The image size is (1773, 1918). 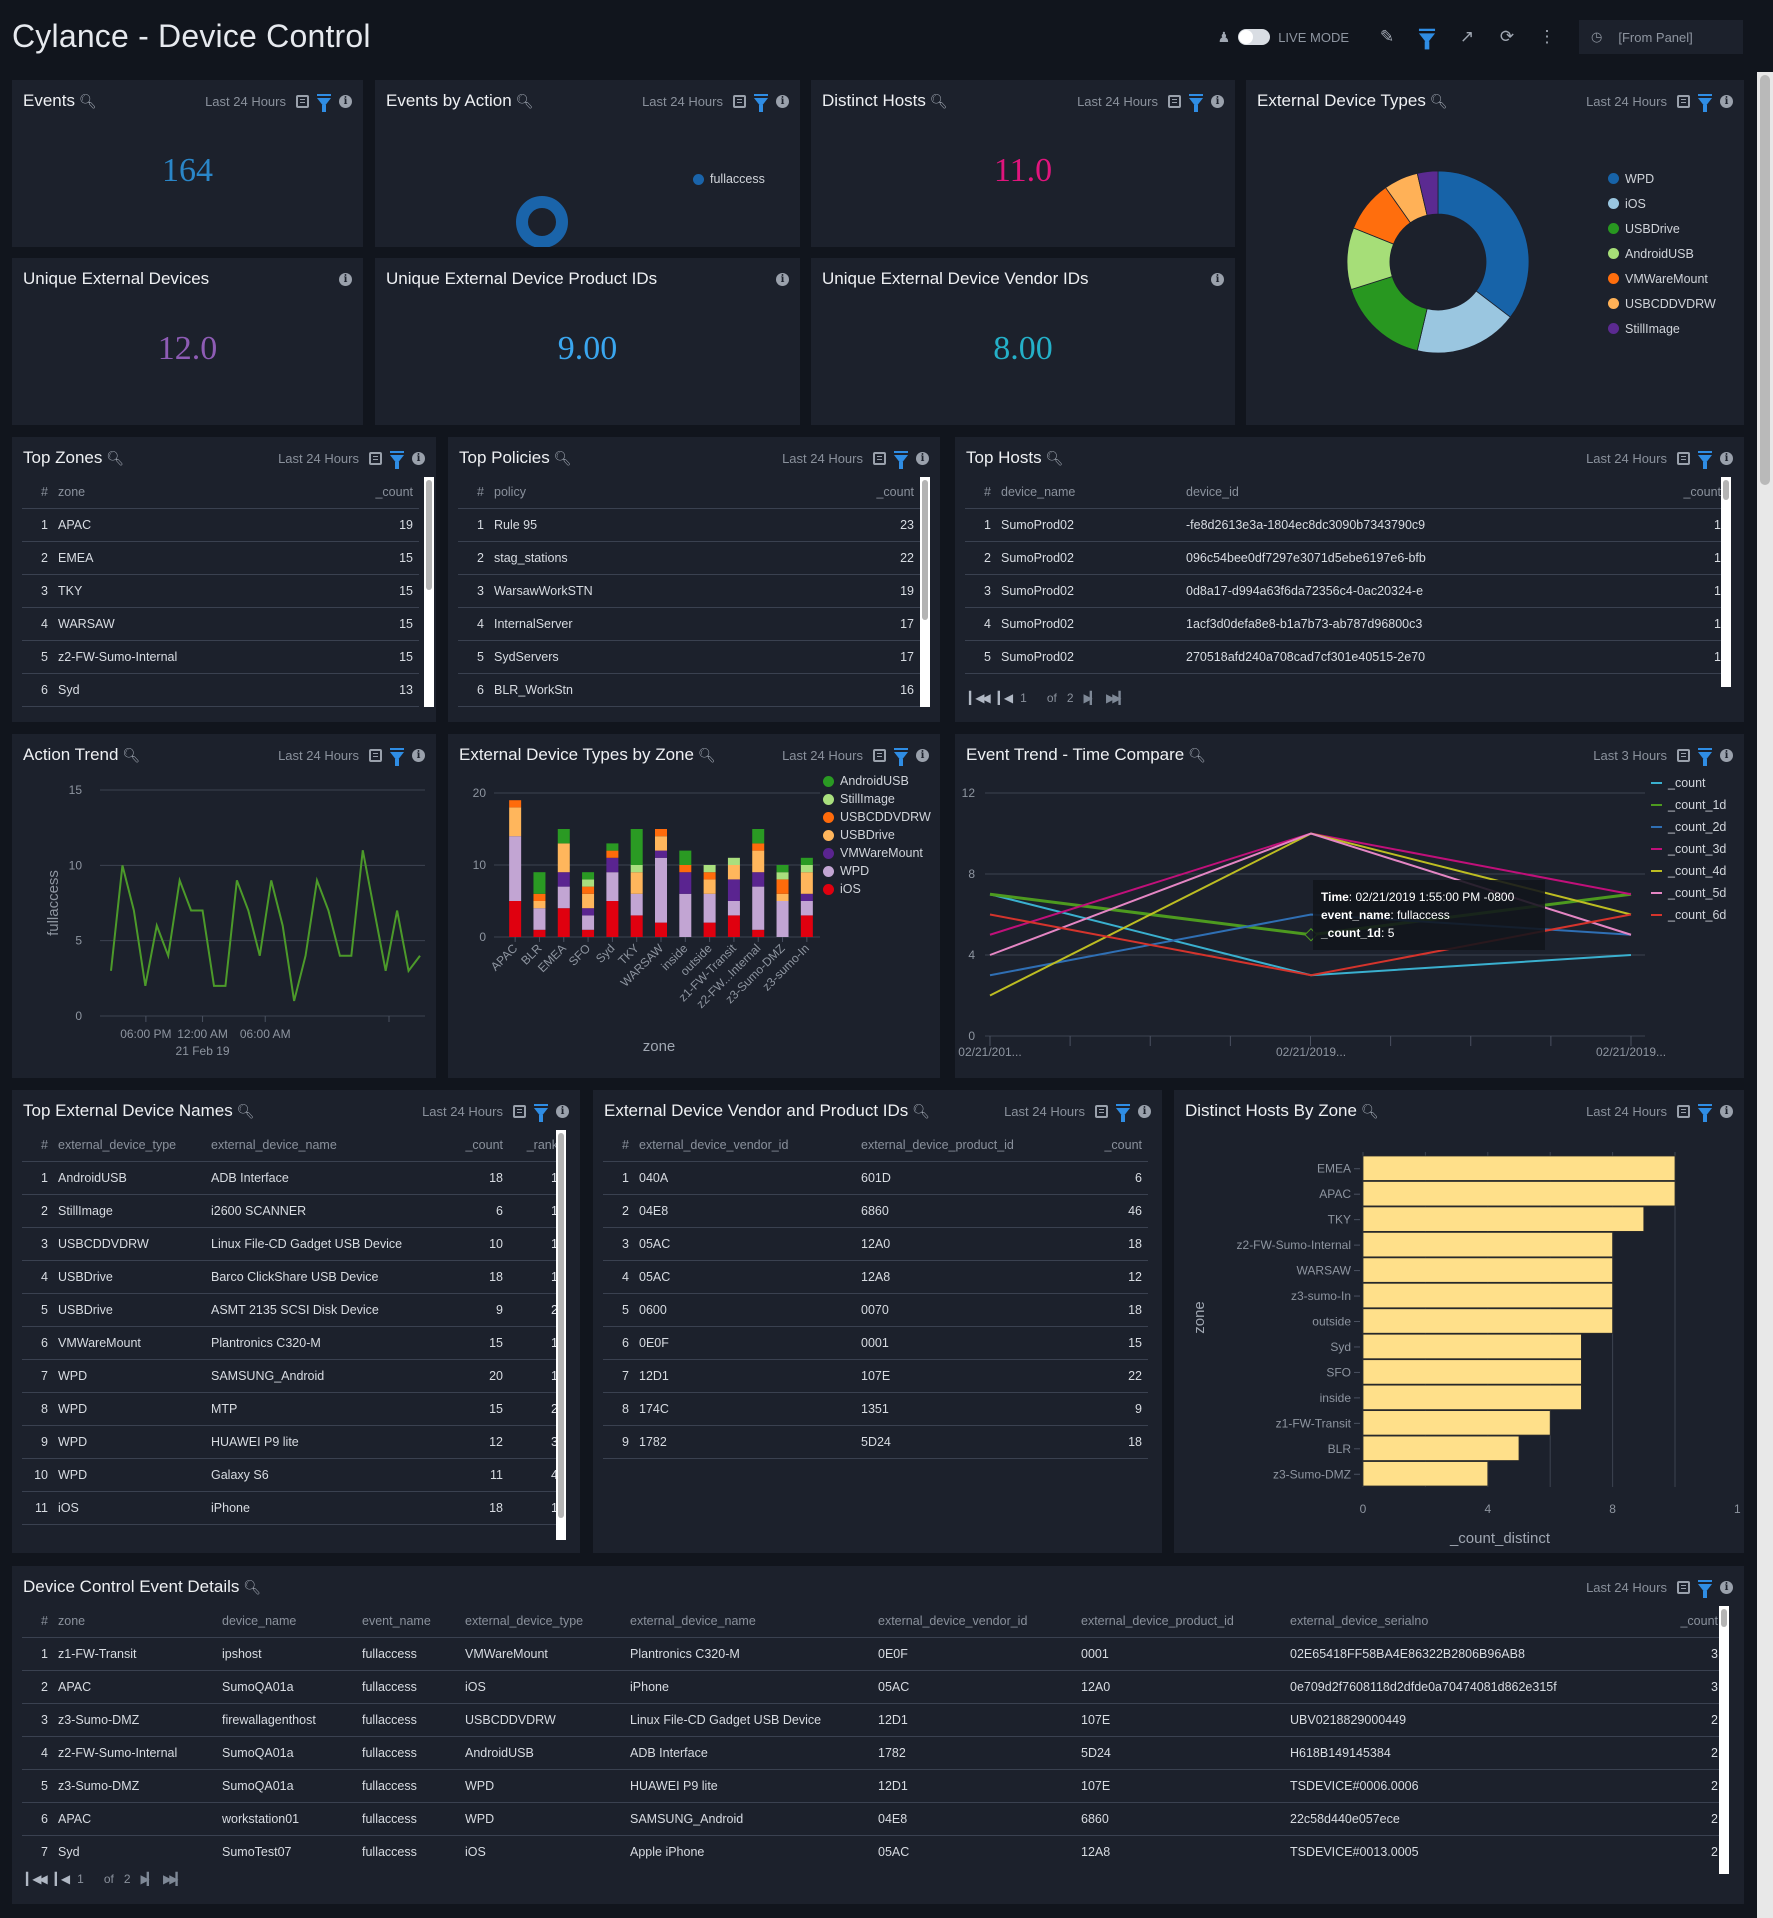 What do you see at coordinates (1688, 915) in the screenshot?
I see `legend-item: _count_6d` at bounding box center [1688, 915].